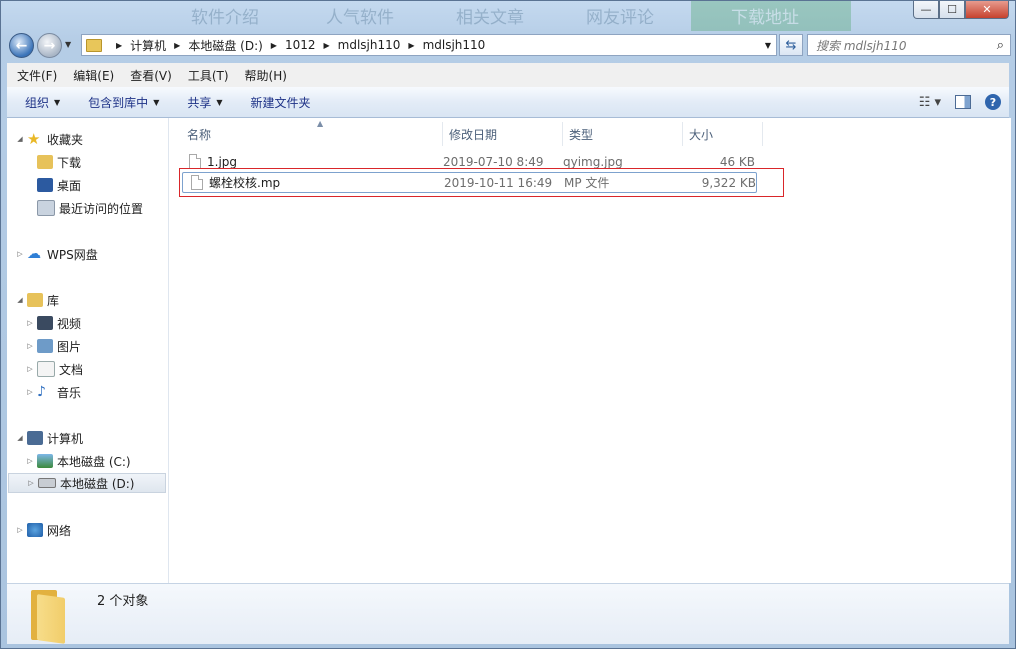  What do you see at coordinates (65, 438) in the screenshot?
I see `nav-computer-label: 计算机` at bounding box center [65, 438].